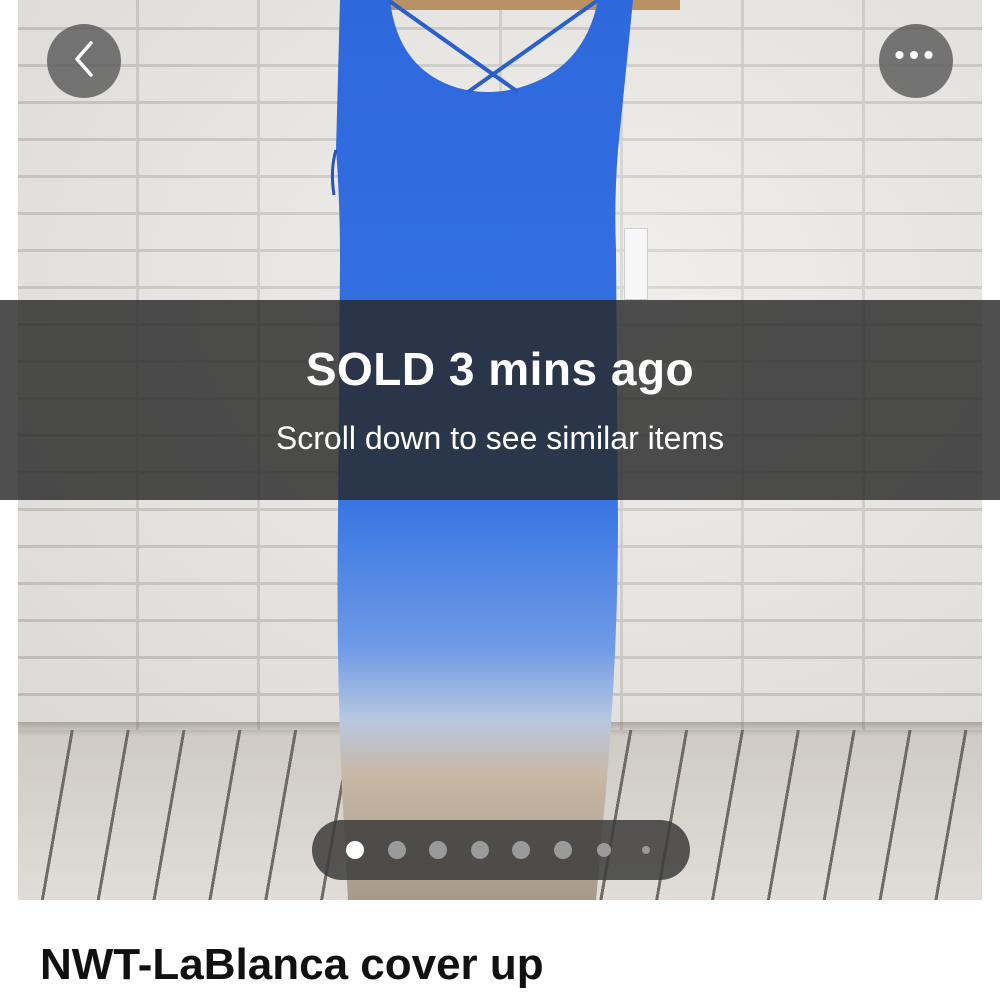 This screenshot has width=1000, height=1000. What do you see at coordinates (916, 55) in the screenshot?
I see `more-horizontal-icon: •••` at bounding box center [916, 55].